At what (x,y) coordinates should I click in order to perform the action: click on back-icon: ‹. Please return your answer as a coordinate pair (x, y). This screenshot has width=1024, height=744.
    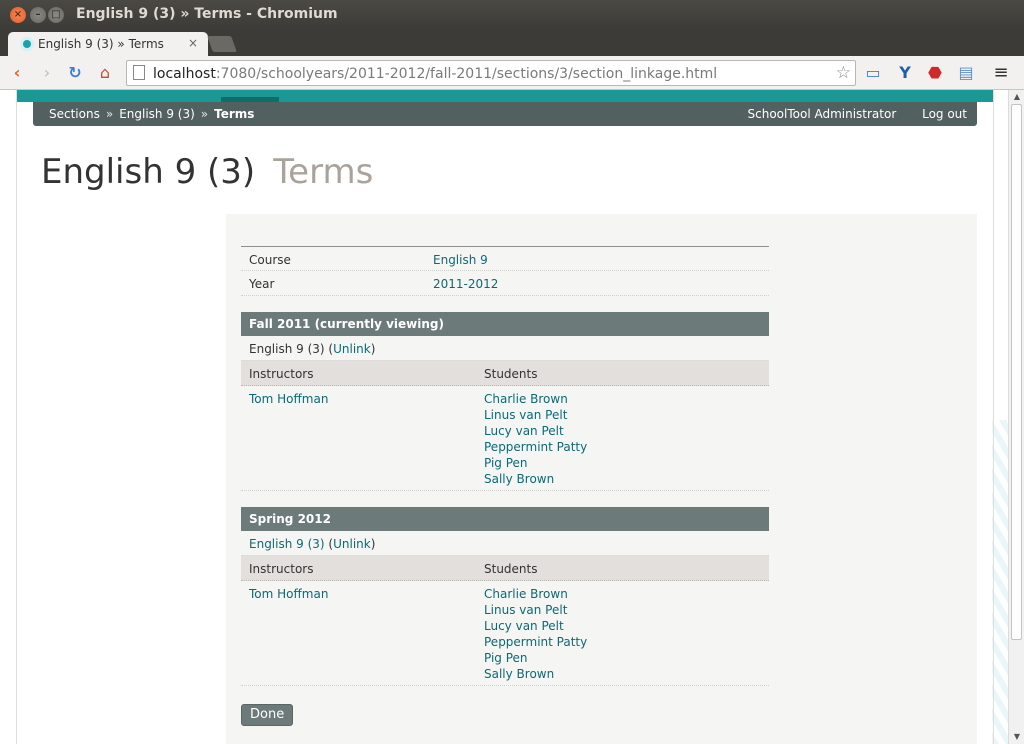
    Looking at the image, I should click on (17, 73).